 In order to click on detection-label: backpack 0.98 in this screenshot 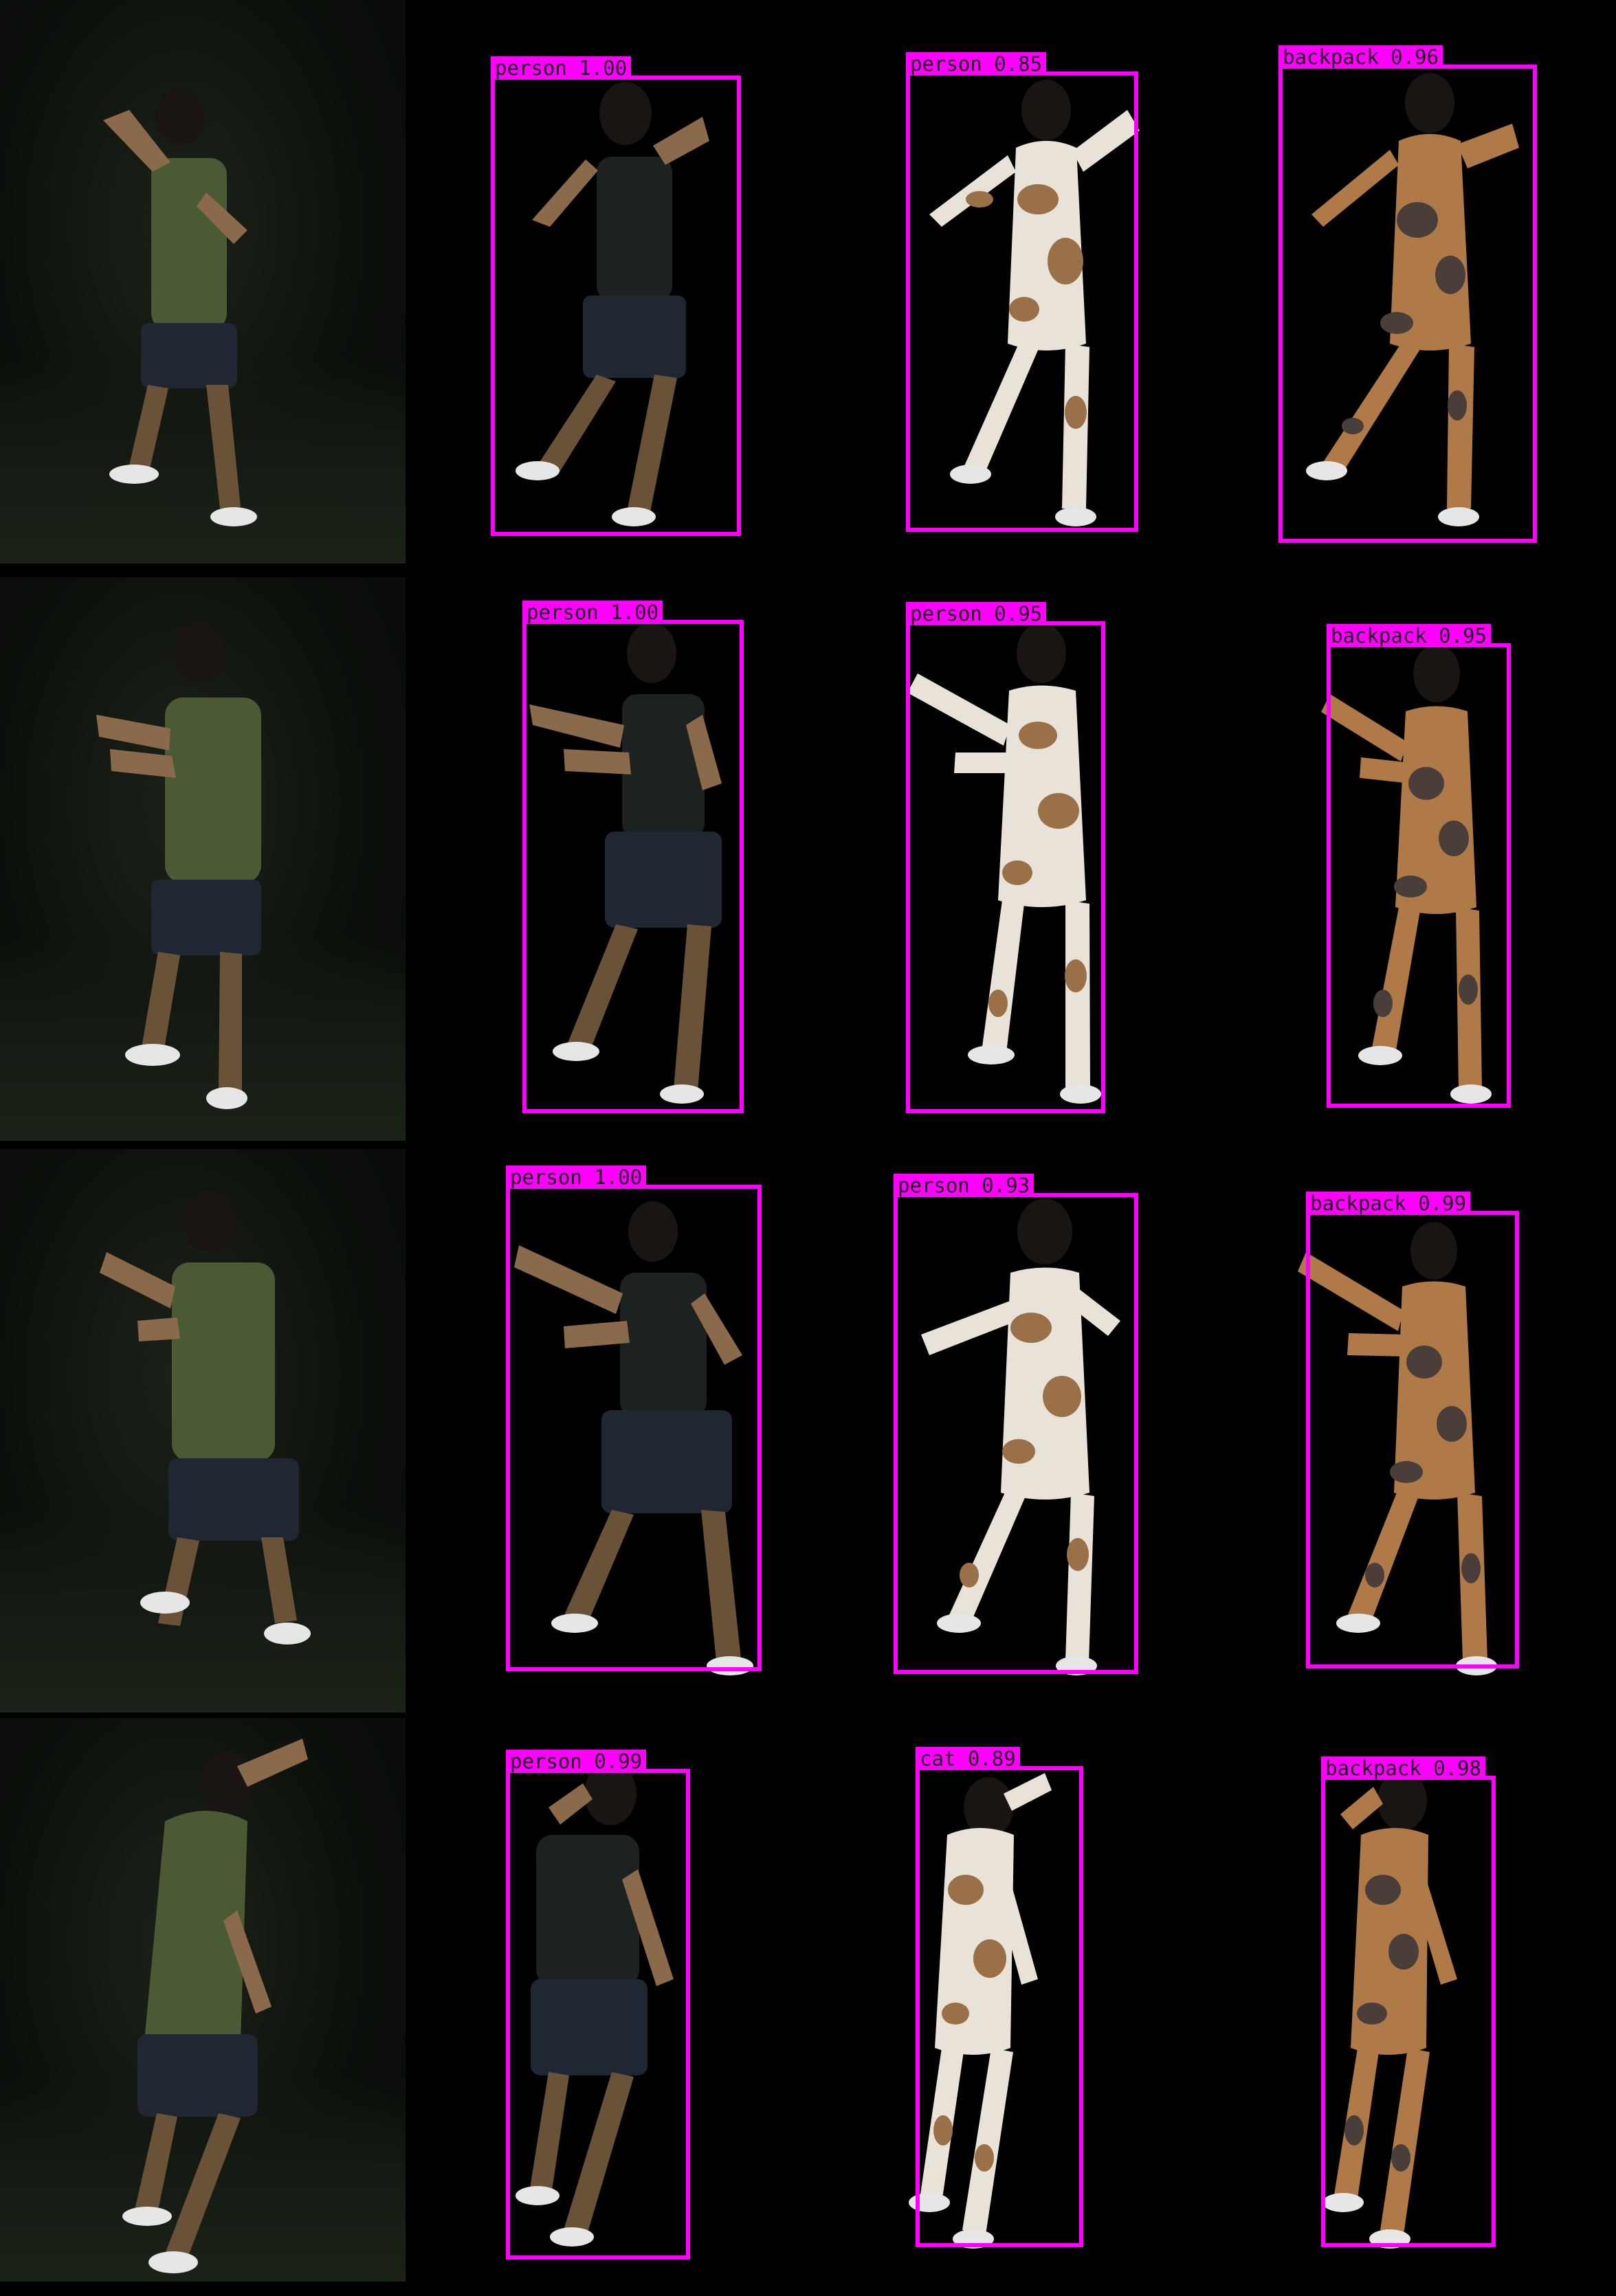, I will do `click(1403, 1768)`.